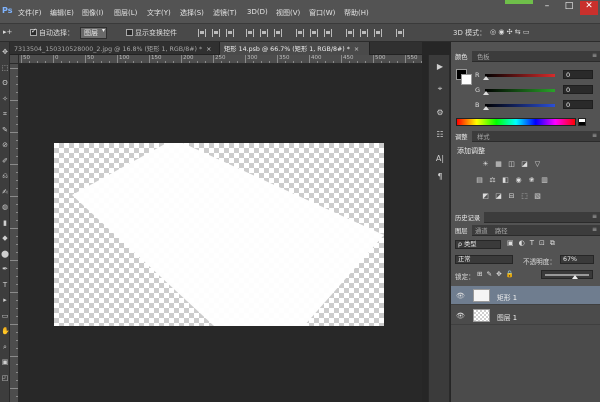 This screenshot has width=600, height=402. I want to click on auto-select-value: 图层, so click(93, 33).